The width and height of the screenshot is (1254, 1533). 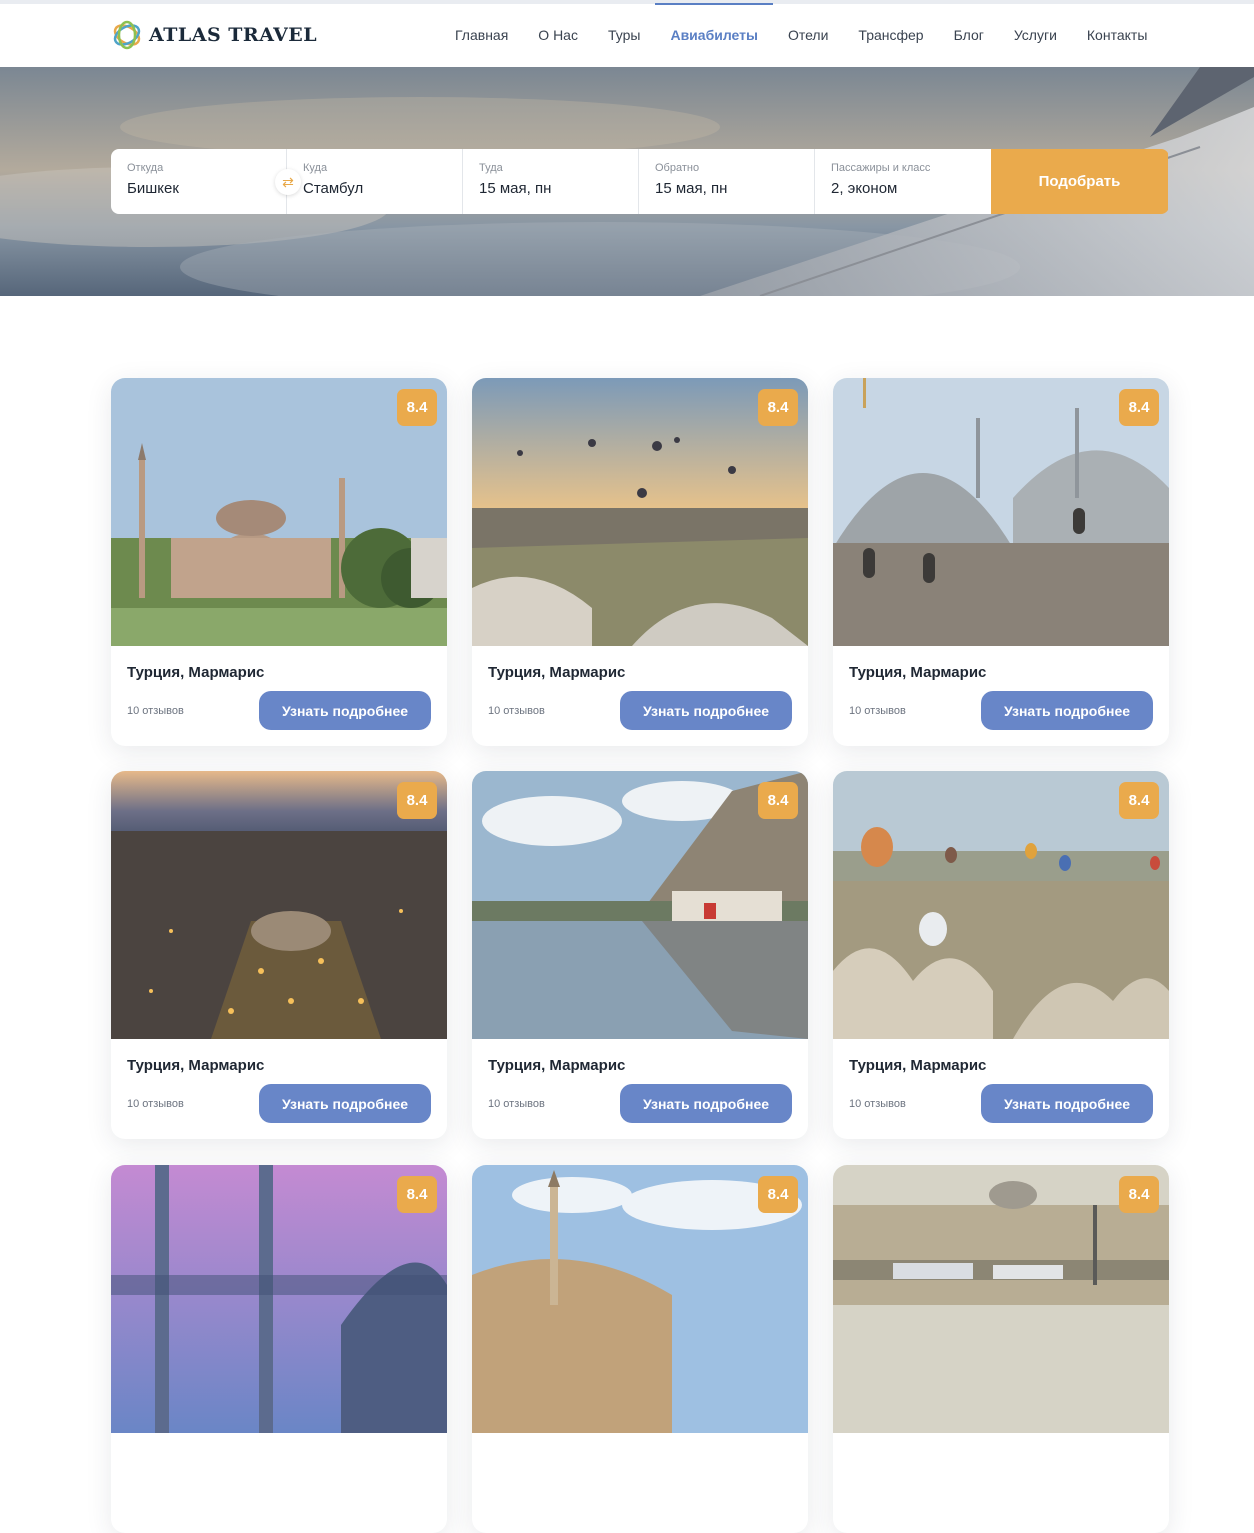 What do you see at coordinates (903, 181) in the screenshot?
I see `passengers-field: Пассажиры и класс 2, эконом` at bounding box center [903, 181].